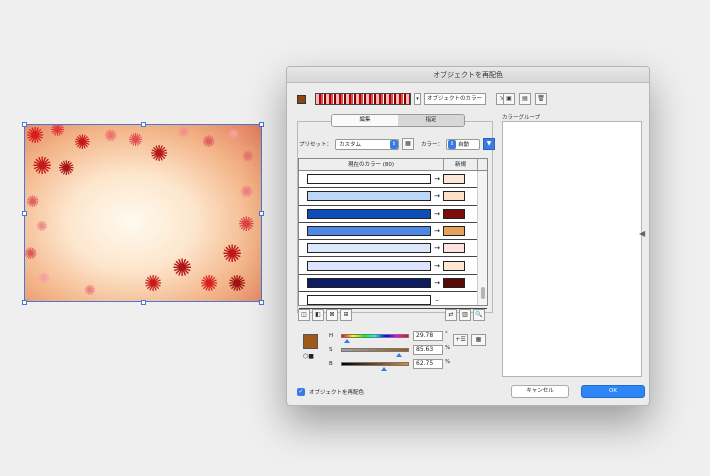 The height and width of the screenshot is (476, 710). Describe the element at coordinates (521, 118) in the screenshot. I see `color-group-label: カラーグループ` at that location.